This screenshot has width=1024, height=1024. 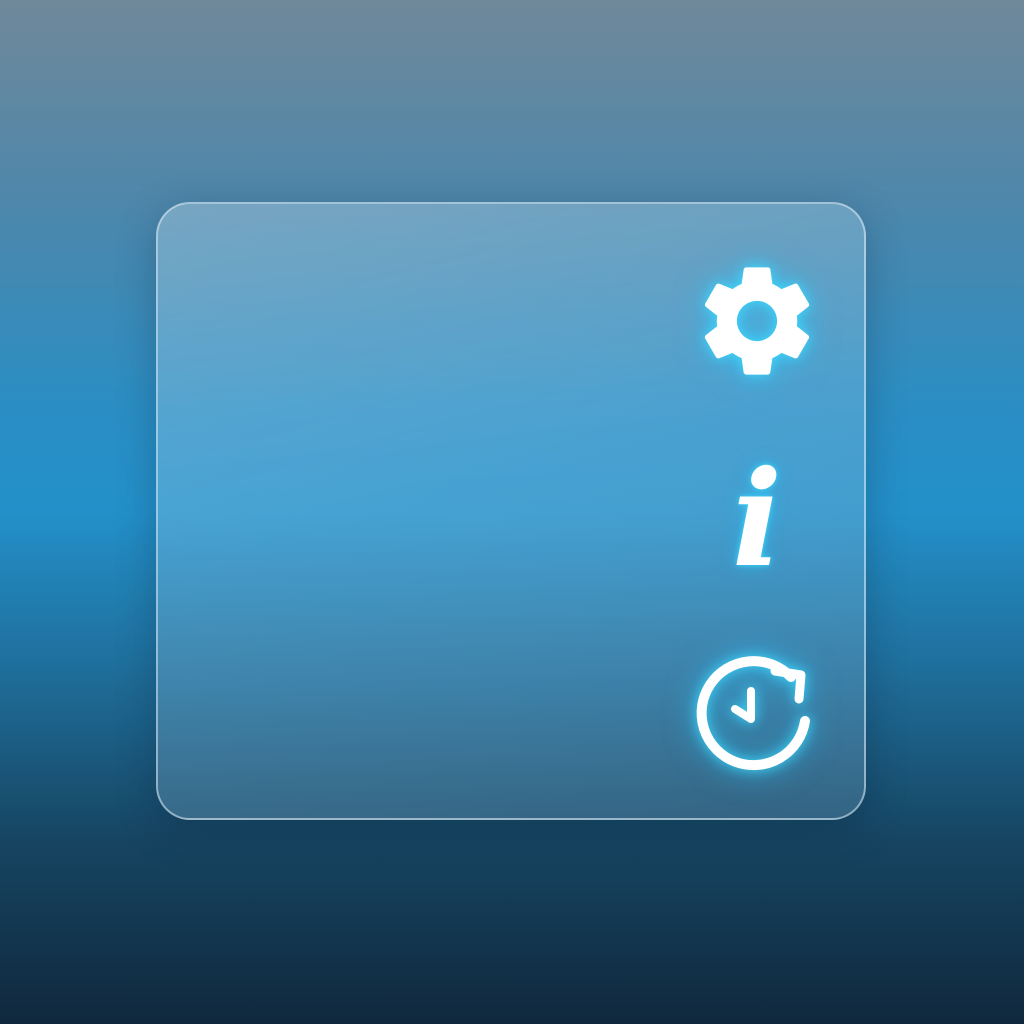 I want to click on gear-icon, so click(x=757, y=321).